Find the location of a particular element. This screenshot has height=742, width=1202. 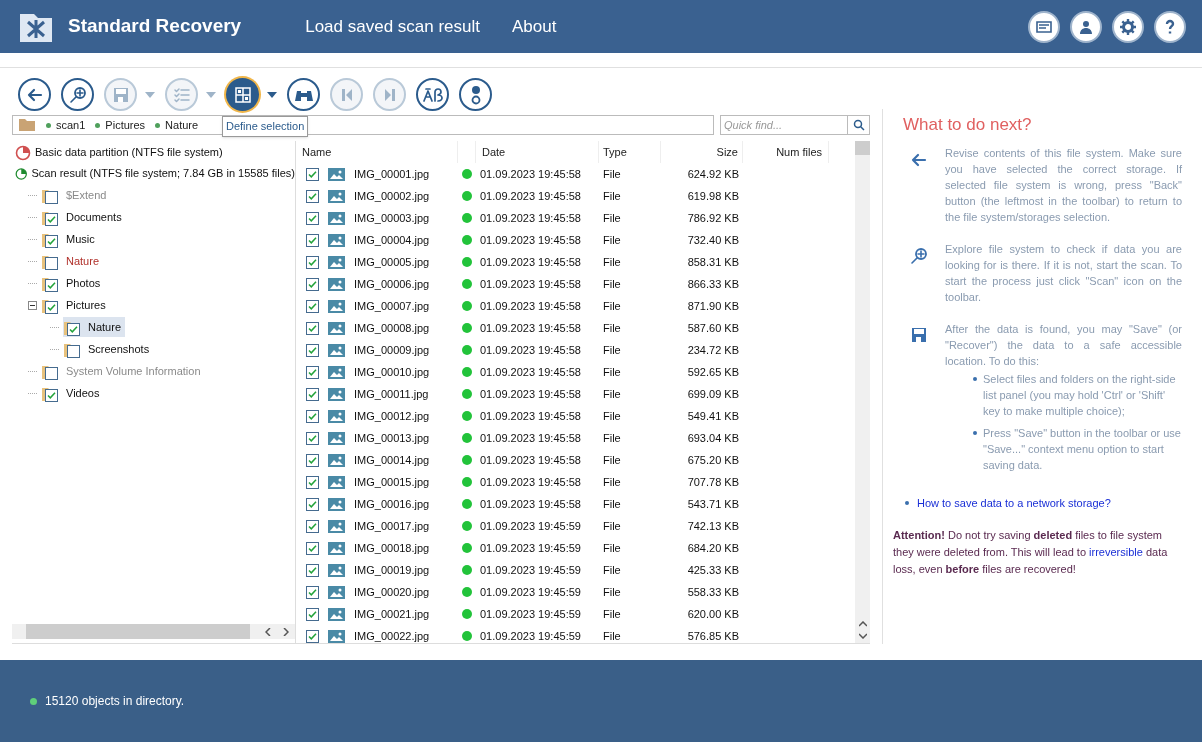

selection-tool-button is located at coordinates (242, 94).